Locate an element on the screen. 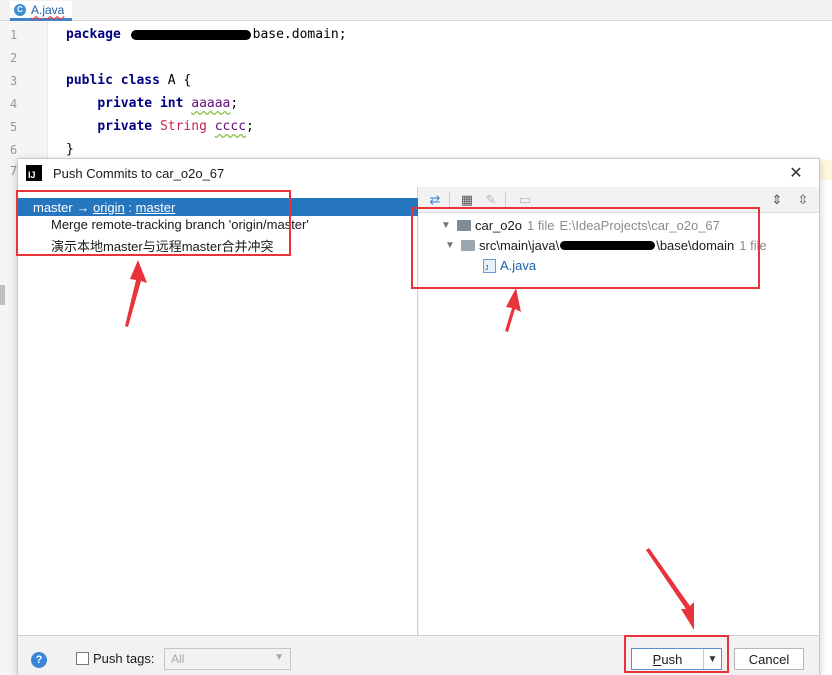 This screenshot has width=832, height=675. code-line-field-string: private String cccc; is located at coordinates (160, 126).